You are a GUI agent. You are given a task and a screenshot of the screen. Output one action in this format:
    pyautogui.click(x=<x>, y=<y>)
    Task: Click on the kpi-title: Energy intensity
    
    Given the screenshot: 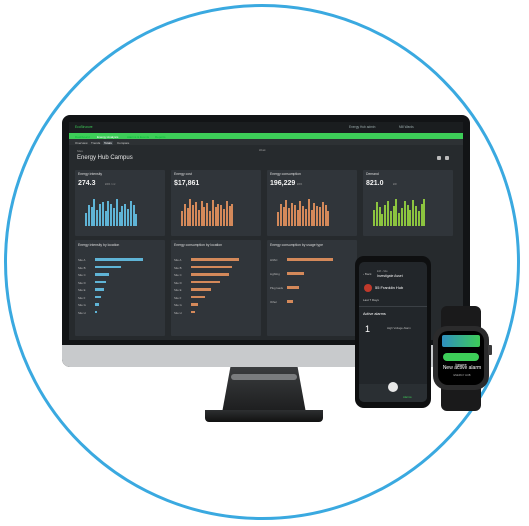 What is the action you would take?
    pyautogui.click(x=90, y=174)
    